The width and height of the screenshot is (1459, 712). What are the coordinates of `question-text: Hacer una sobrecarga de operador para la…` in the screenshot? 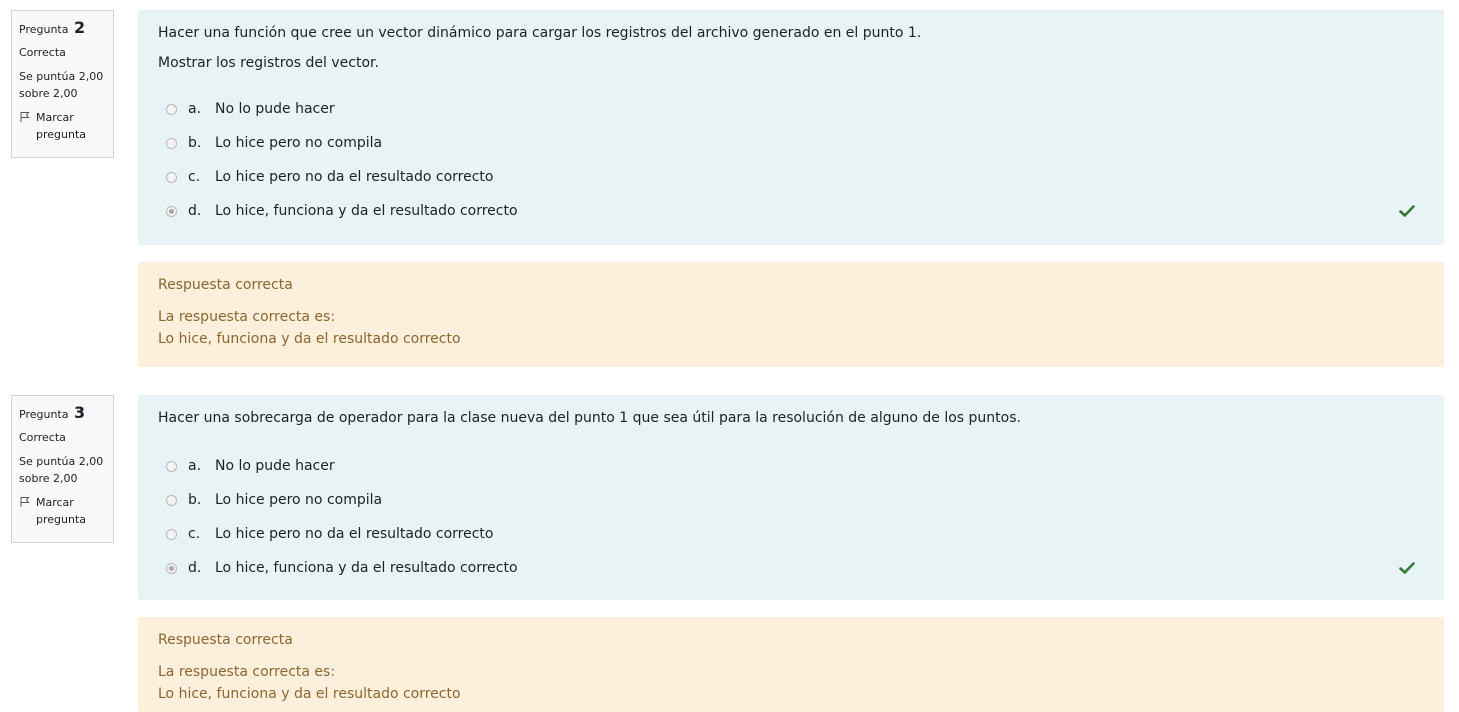 It's located at (791, 418).